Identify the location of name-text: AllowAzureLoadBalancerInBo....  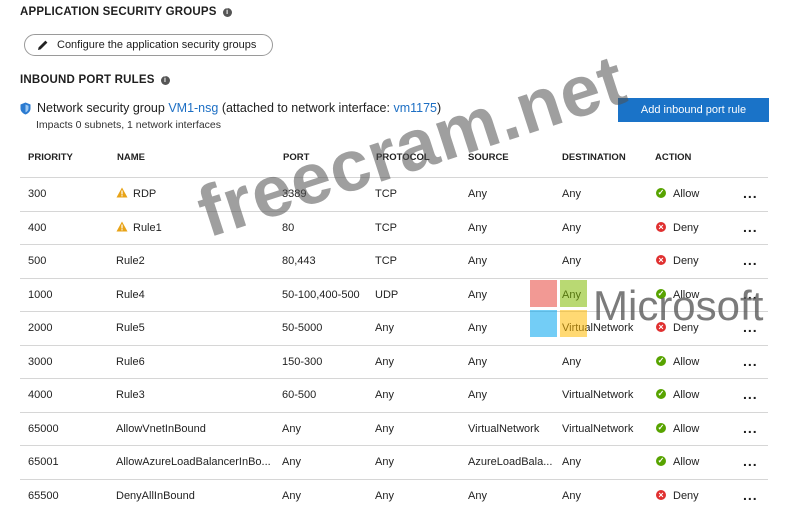
(193, 462).